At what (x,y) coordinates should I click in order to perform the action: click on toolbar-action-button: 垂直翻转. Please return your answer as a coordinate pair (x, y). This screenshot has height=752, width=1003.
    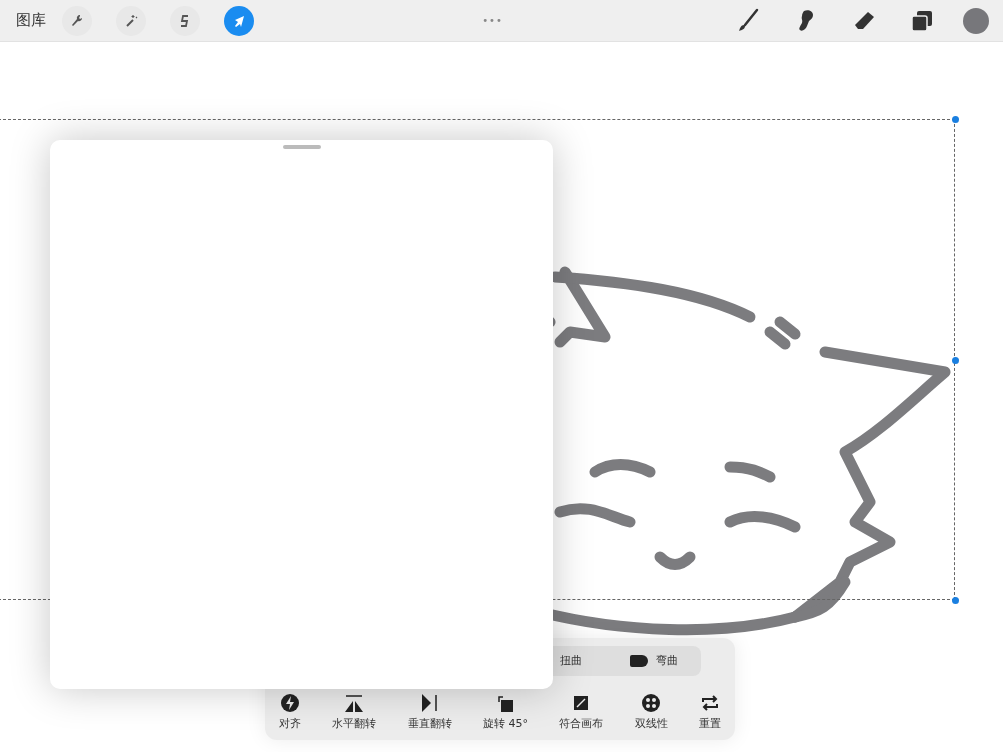
    Looking at the image, I should click on (429, 712).